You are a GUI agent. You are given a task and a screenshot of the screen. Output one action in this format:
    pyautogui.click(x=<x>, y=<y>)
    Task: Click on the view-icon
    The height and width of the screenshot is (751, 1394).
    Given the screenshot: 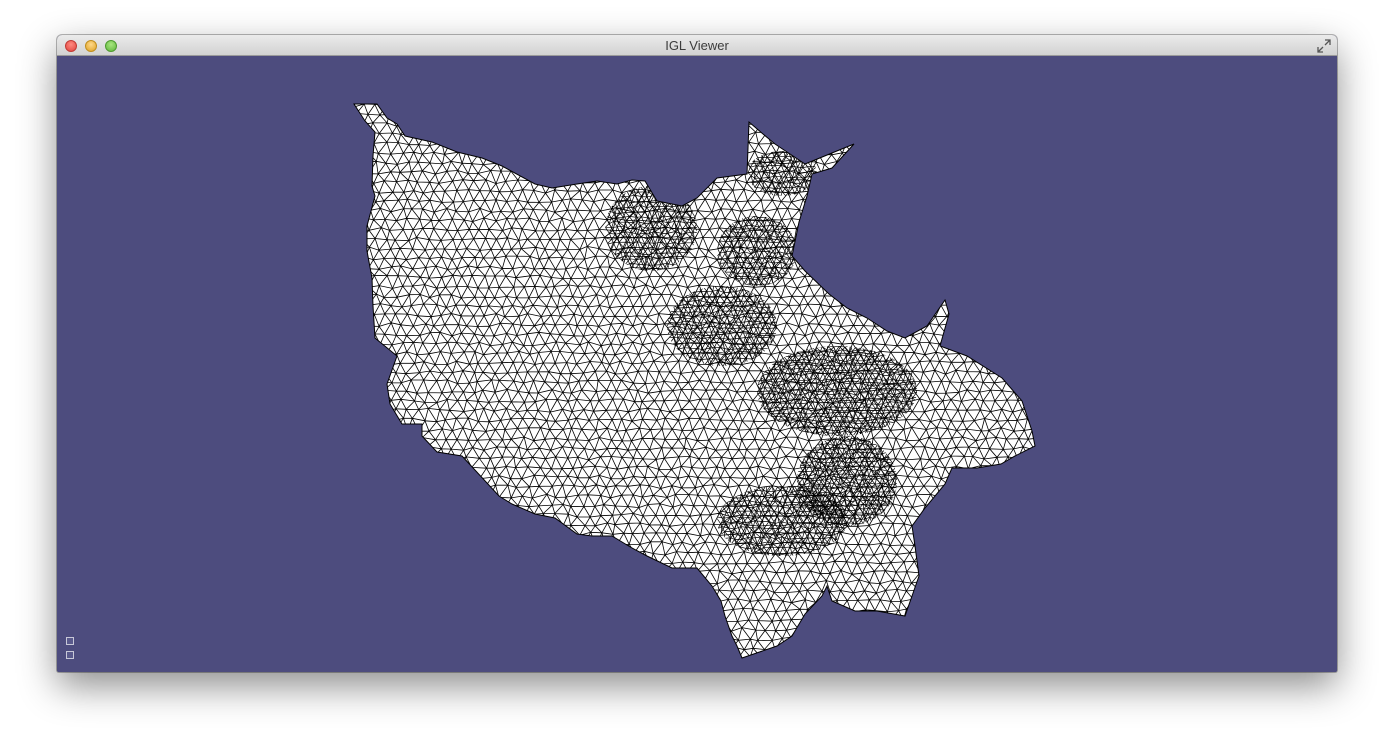 What is the action you would take?
    pyautogui.click(x=70, y=641)
    